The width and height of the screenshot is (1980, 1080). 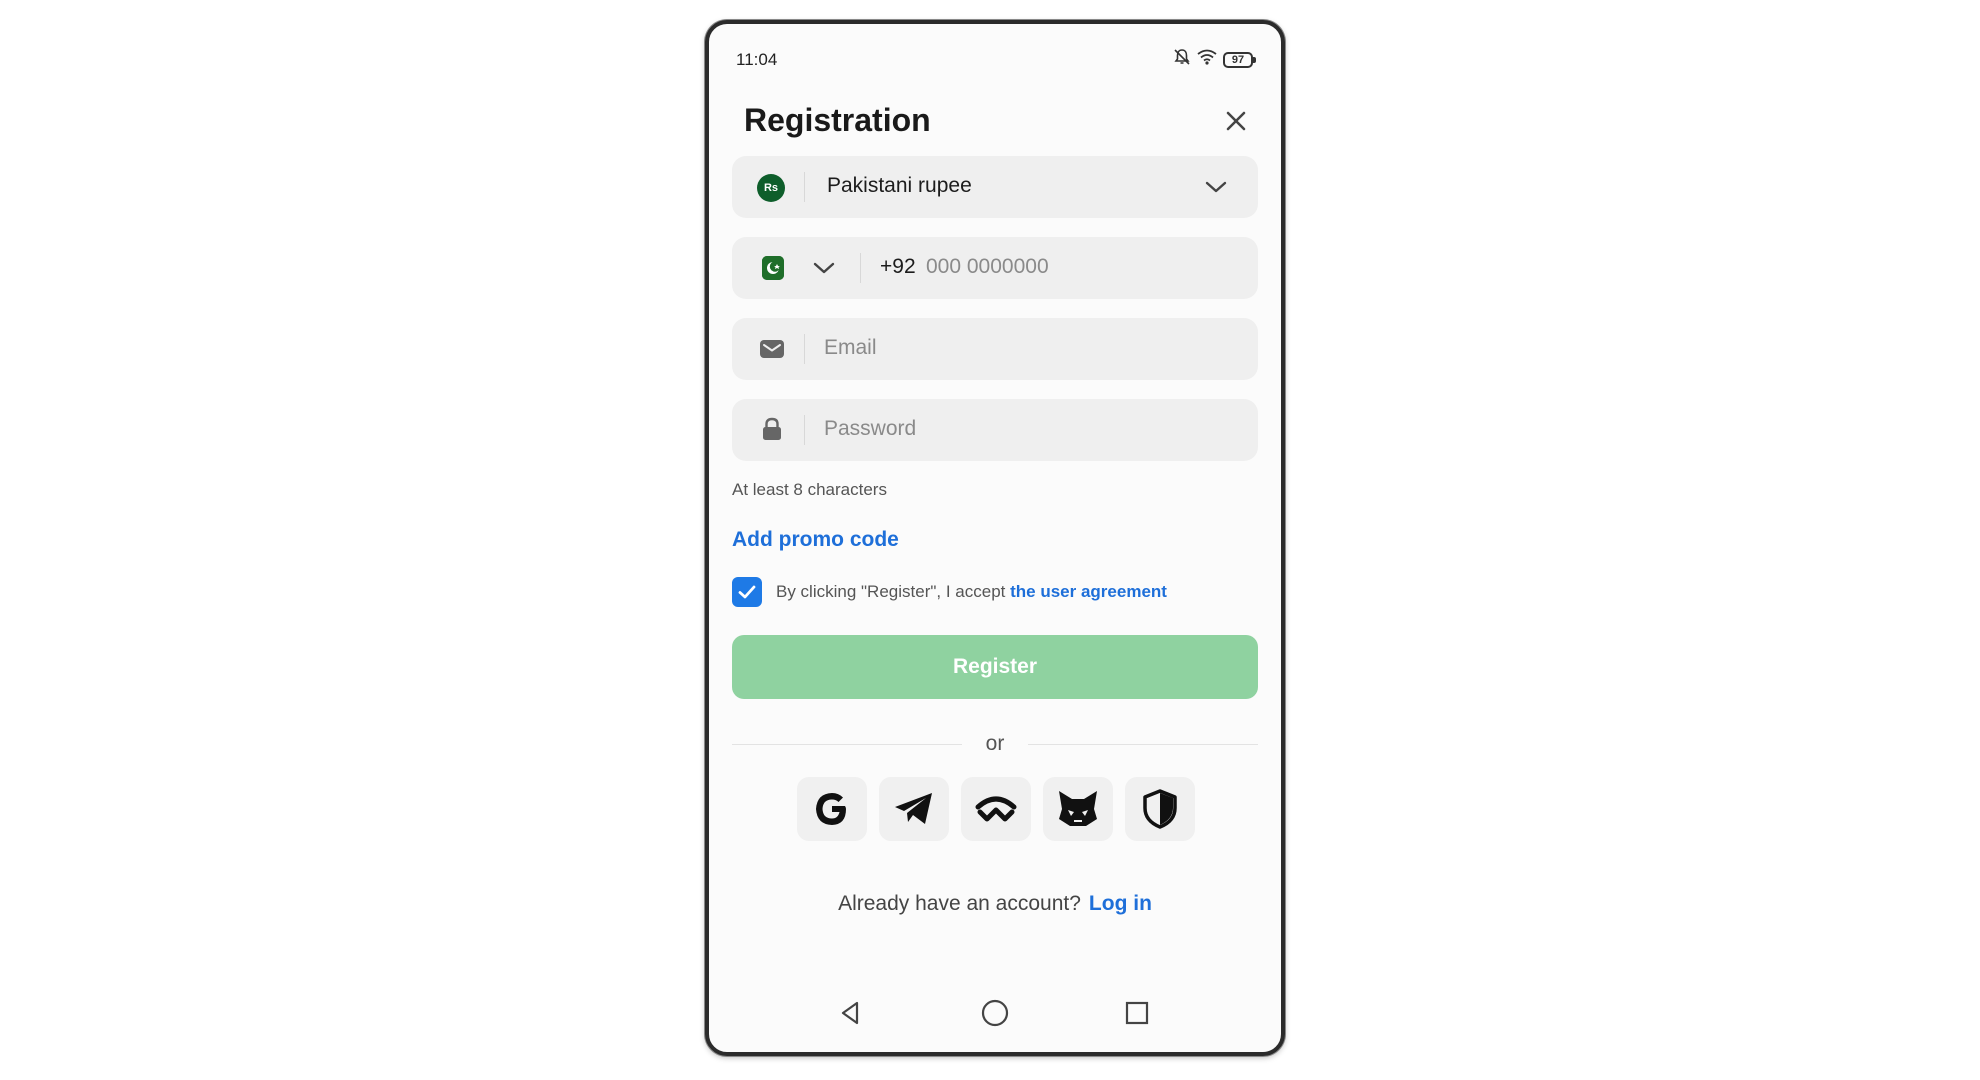 What do you see at coordinates (772, 431) in the screenshot?
I see `lock-icon` at bounding box center [772, 431].